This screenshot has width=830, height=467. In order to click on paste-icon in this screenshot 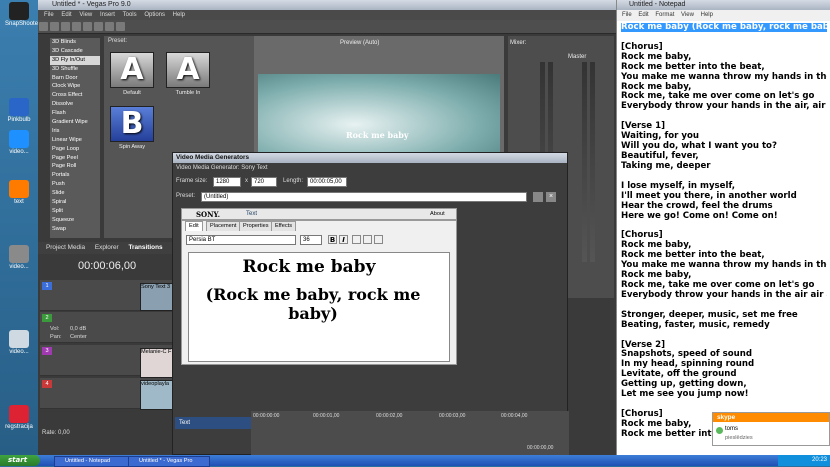, I will do `click(120, 26)`.